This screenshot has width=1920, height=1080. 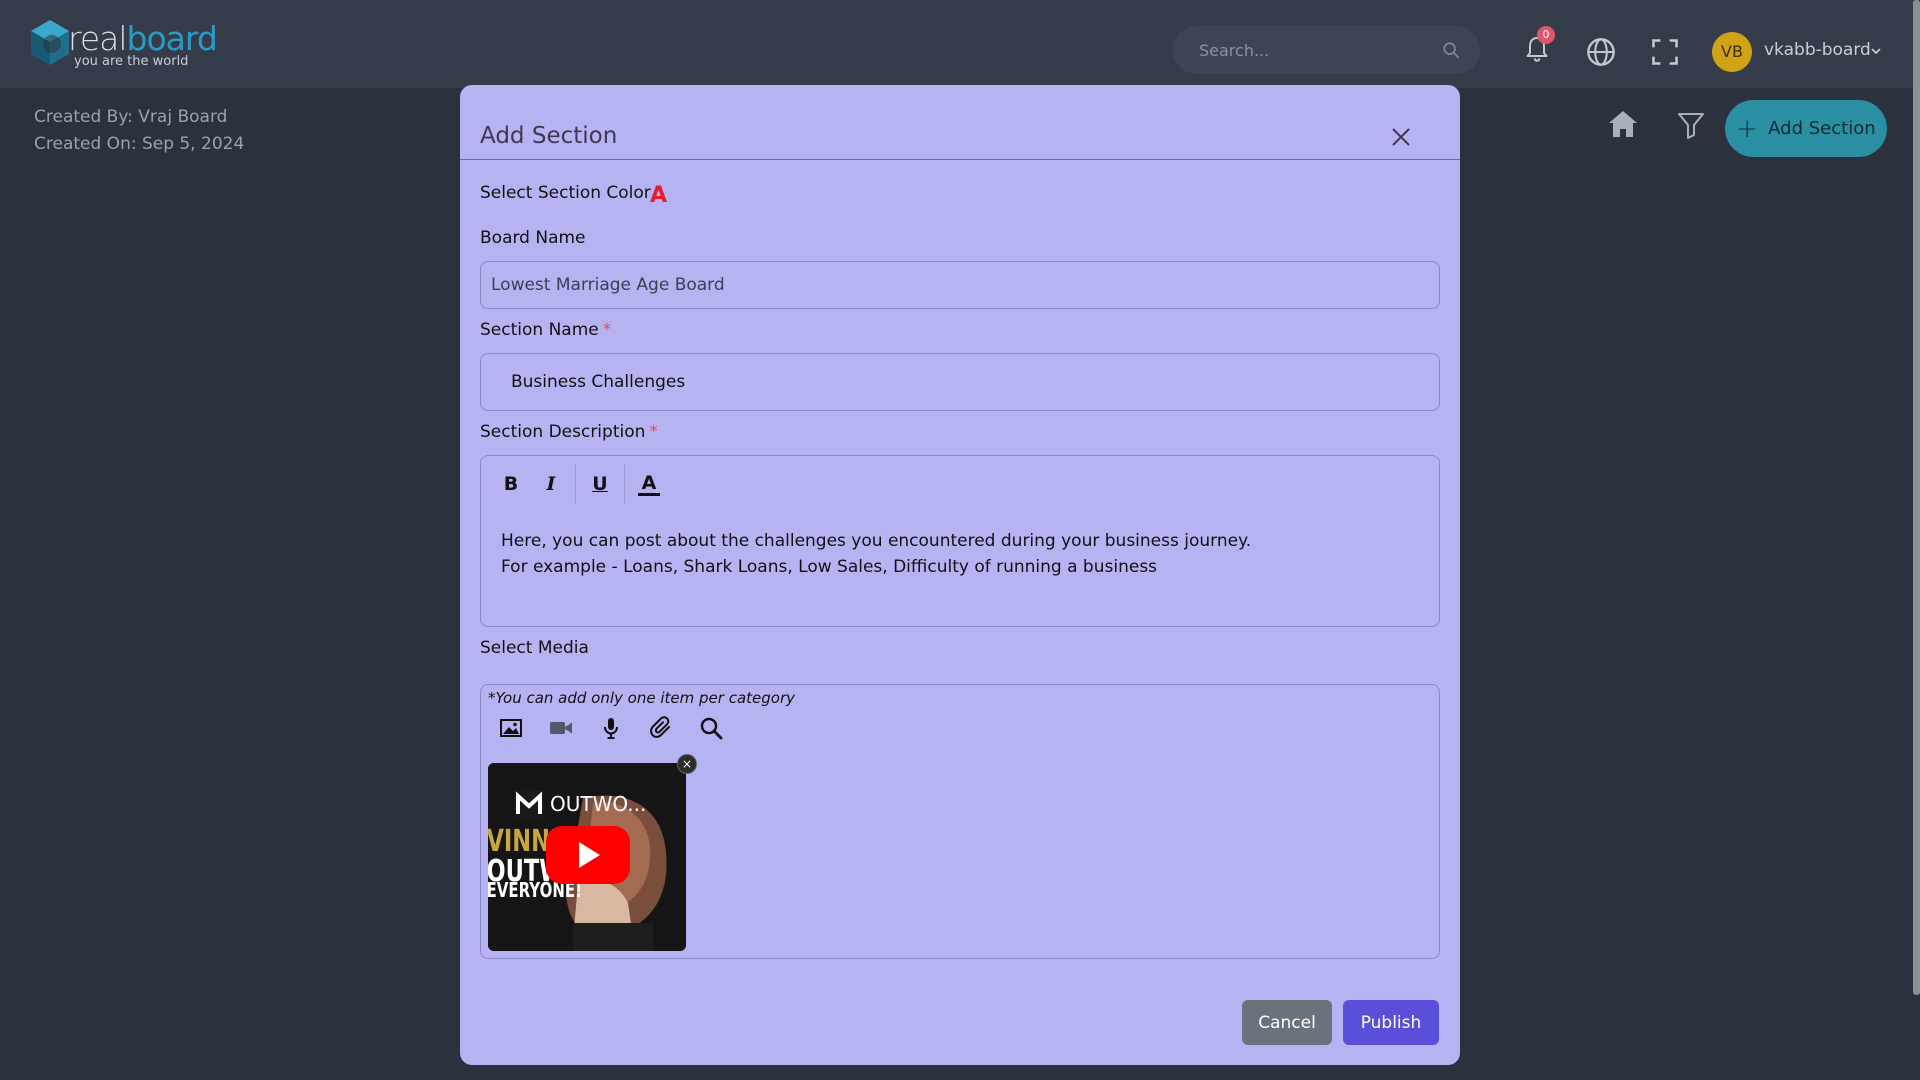 I want to click on section-description-label-text: Section Description, so click(x=563, y=432).